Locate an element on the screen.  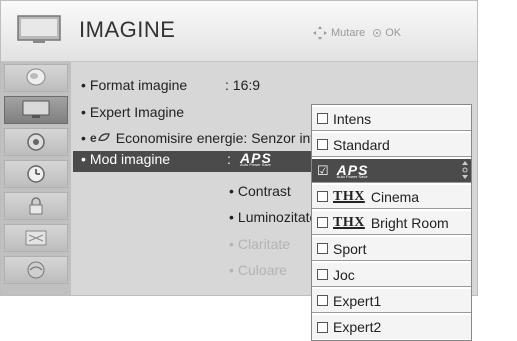
menu-item-brightness: • Luminozitate is located at coordinates (273, 217).